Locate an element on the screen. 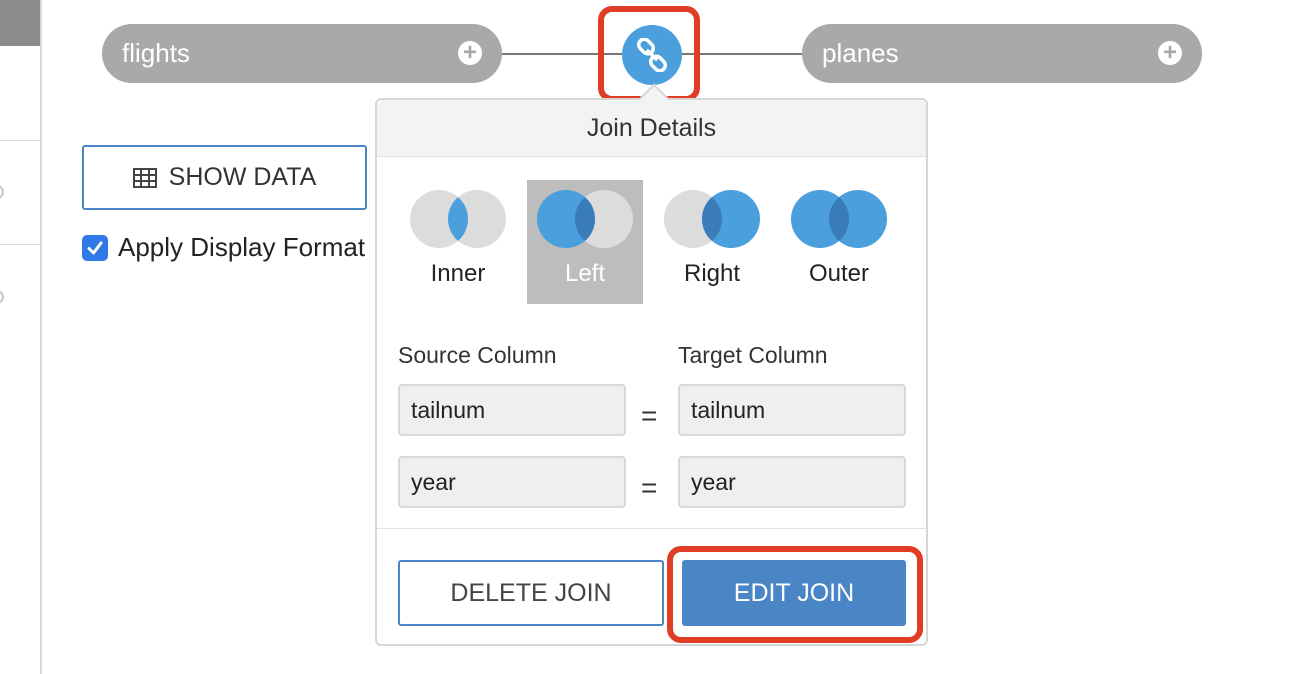 The height and width of the screenshot is (674, 1314). target-column-value: tailnum is located at coordinates (728, 409).